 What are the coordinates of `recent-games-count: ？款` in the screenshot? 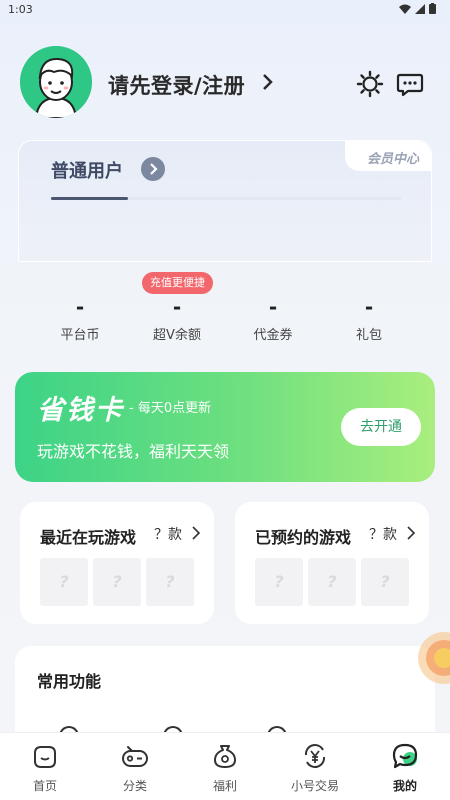 It's located at (168, 535).